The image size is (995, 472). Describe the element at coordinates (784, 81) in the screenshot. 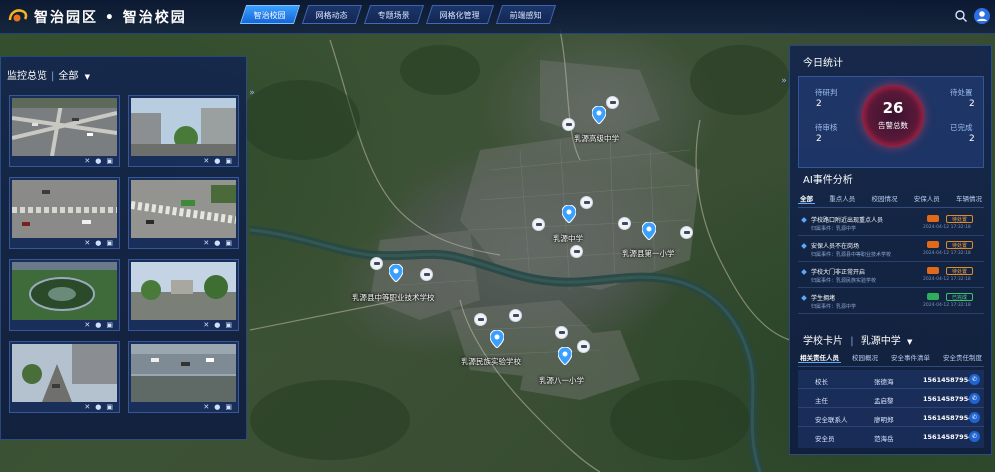

I see `collapse-right-panel-icon: »` at that location.